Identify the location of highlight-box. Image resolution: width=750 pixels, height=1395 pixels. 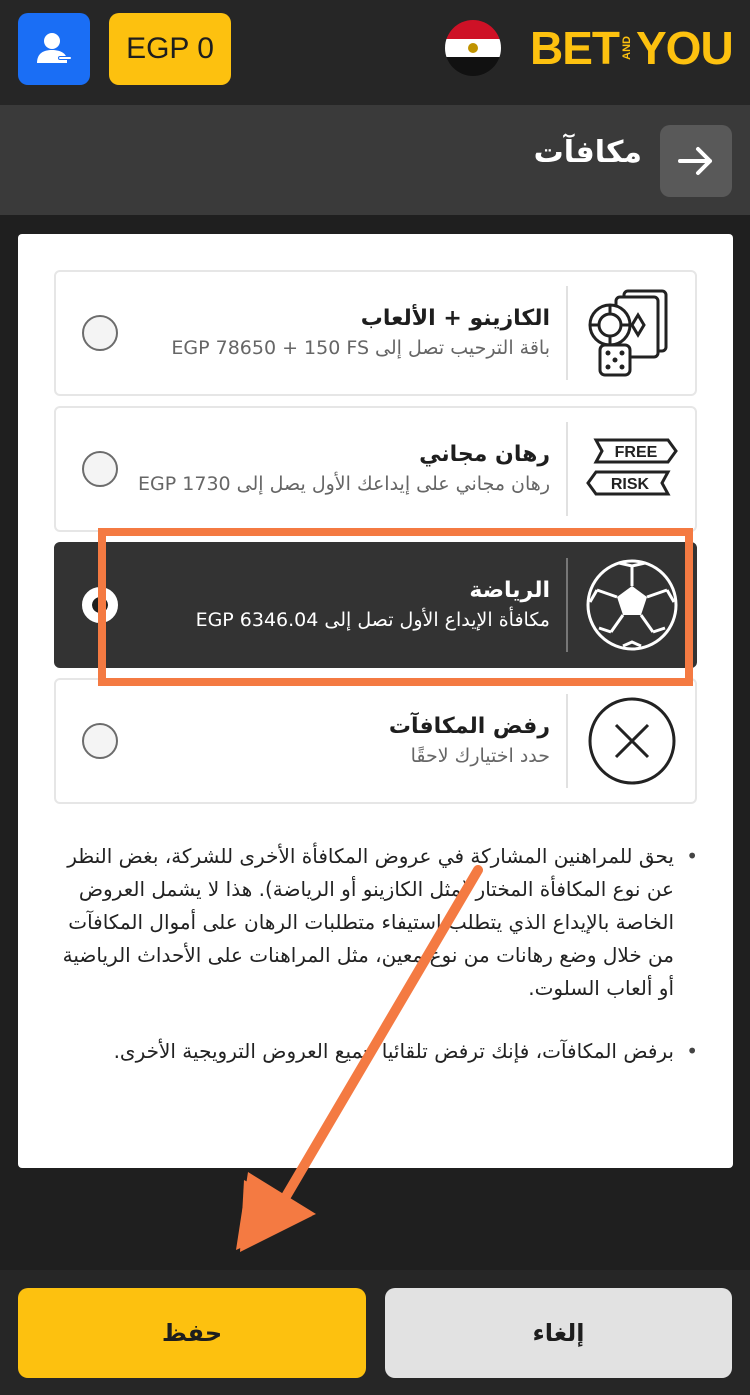
(395, 607).